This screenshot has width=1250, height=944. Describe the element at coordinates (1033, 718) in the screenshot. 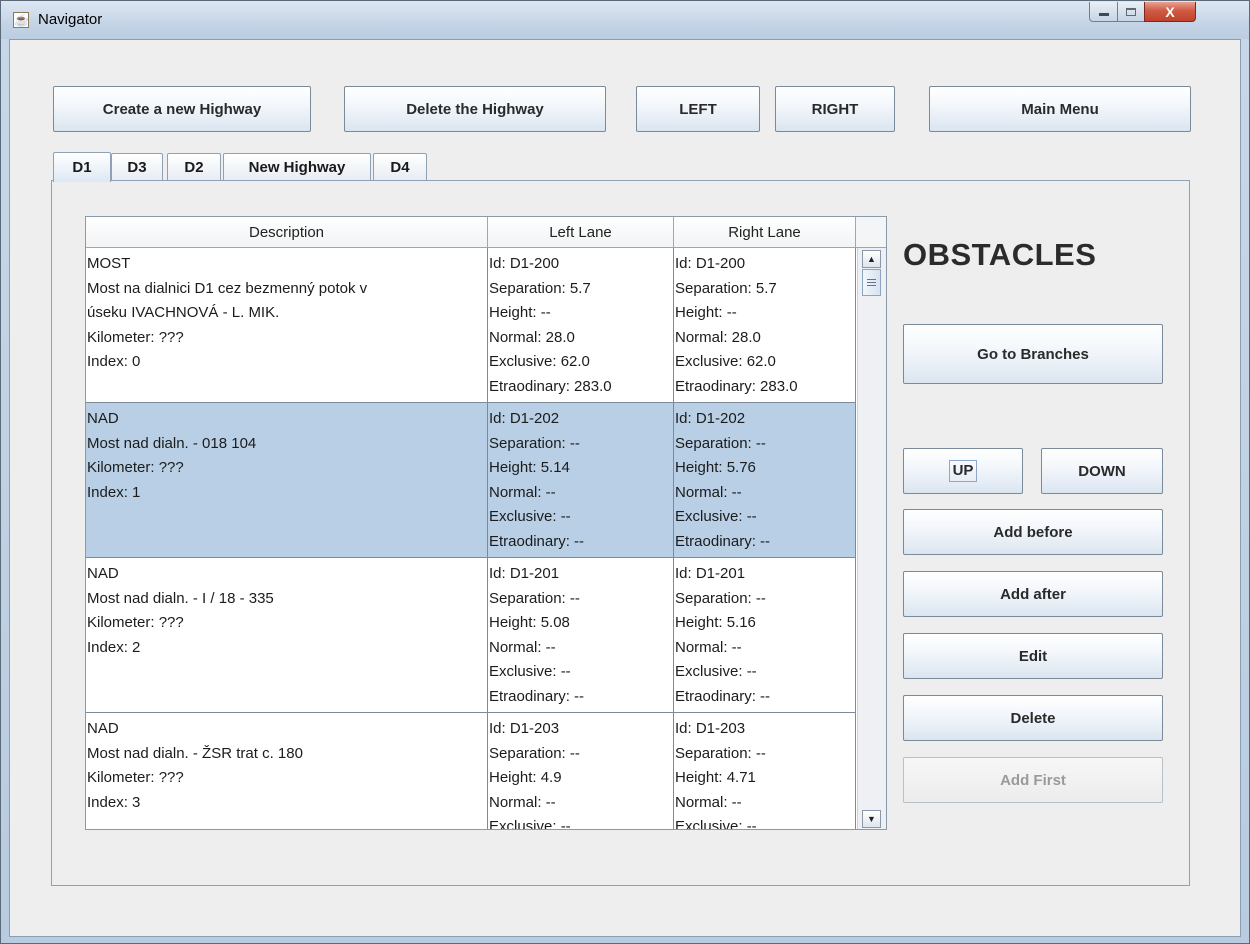

I see `delete-button: Delete` at that location.